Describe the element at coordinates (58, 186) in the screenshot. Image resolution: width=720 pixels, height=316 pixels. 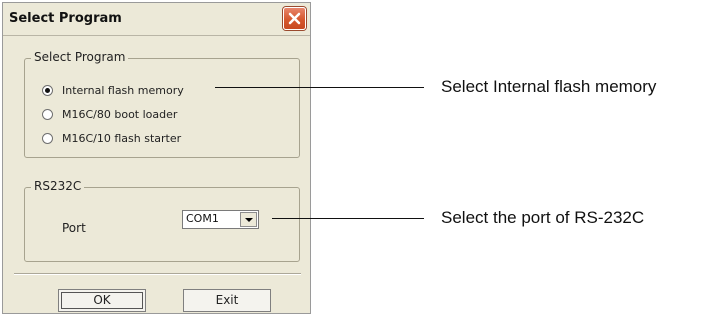
I see `rs232c-legend: RS232C` at that location.